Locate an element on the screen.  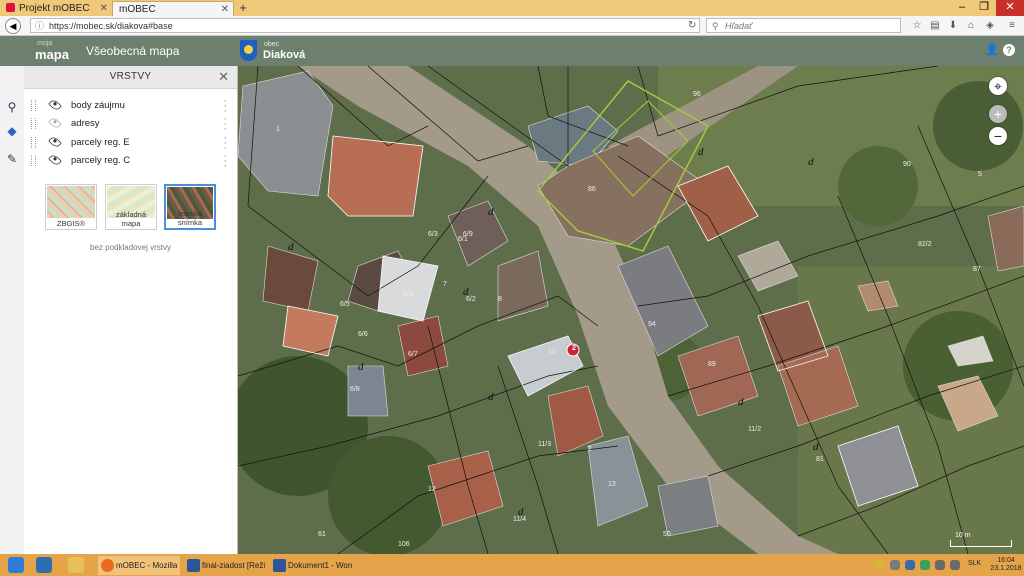
file-explorer-icon is located at coordinates (76, 565).